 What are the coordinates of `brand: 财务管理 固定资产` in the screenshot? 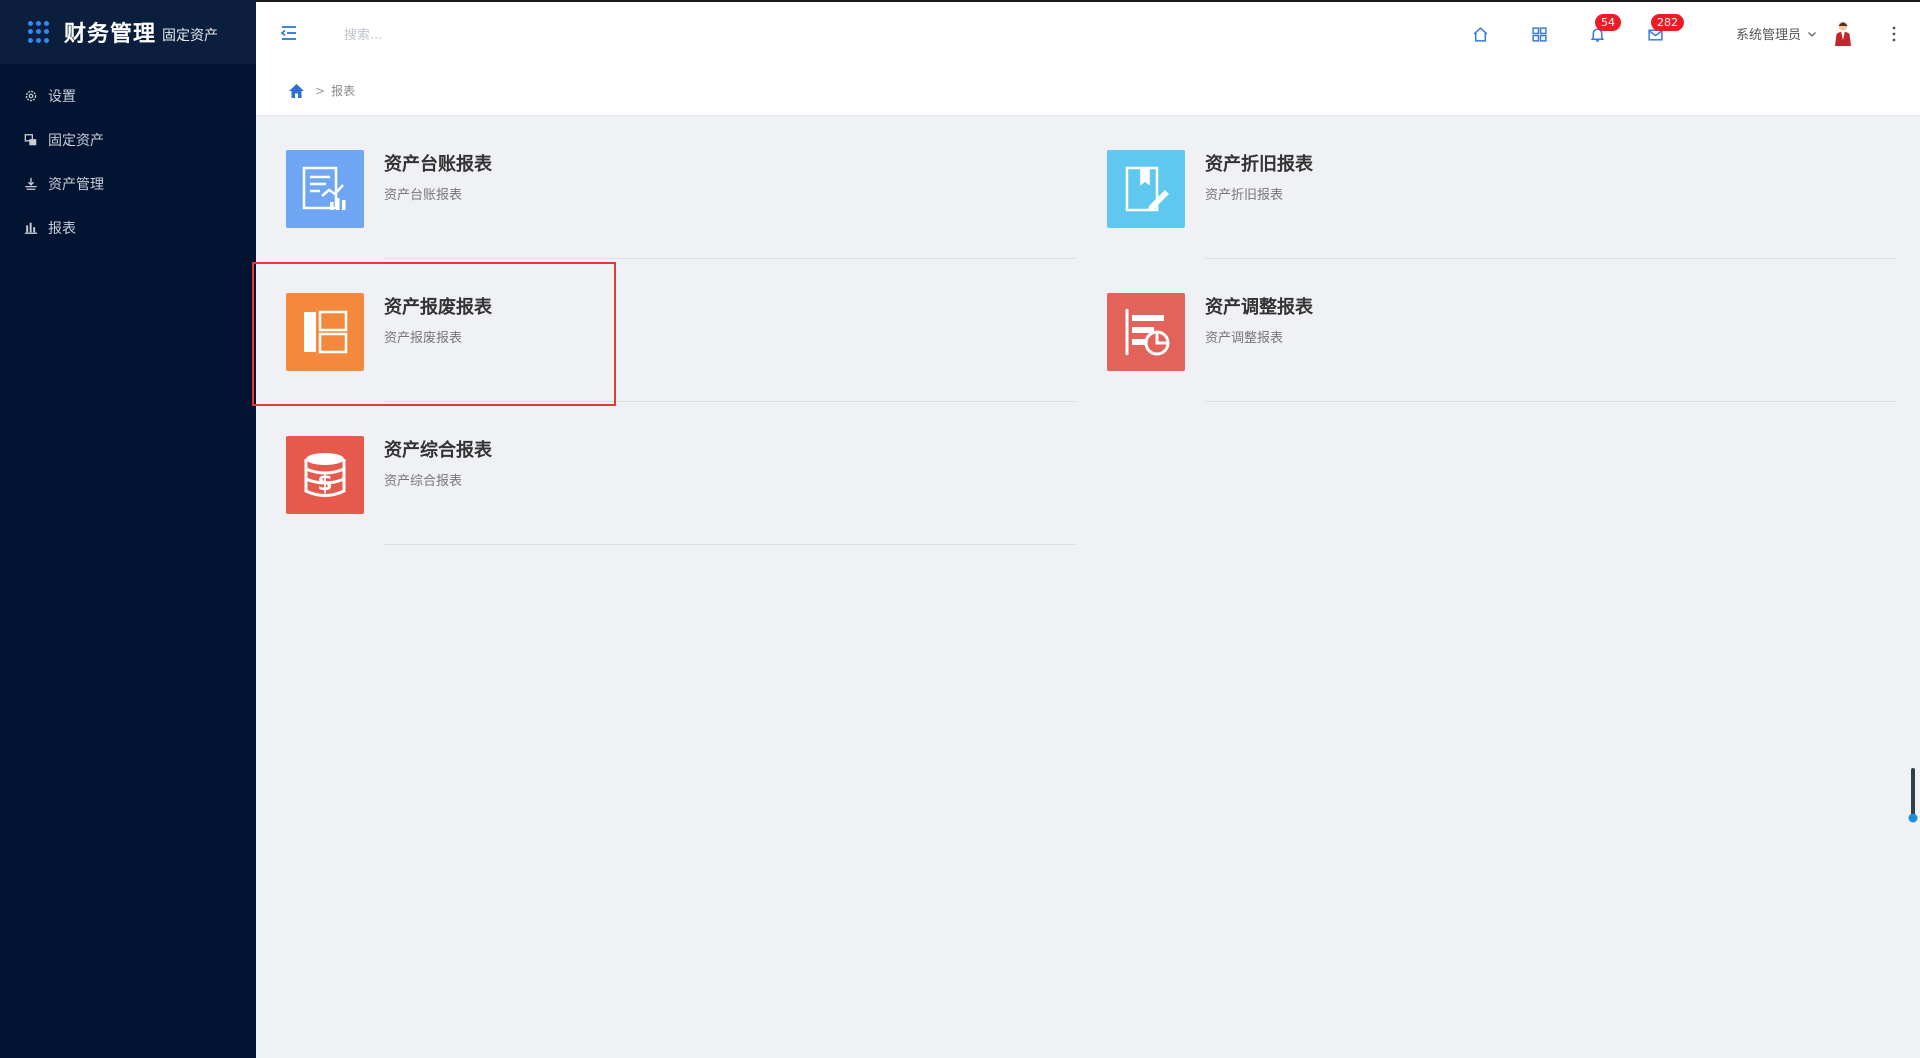 It's located at (128, 32).